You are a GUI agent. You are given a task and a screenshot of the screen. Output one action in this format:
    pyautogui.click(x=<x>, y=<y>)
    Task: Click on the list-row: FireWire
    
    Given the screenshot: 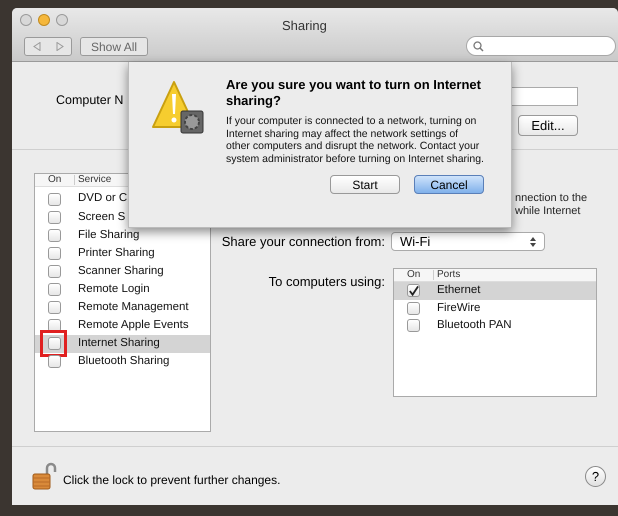 What is the action you would take?
    pyautogui.click(x=495, y=308)
    